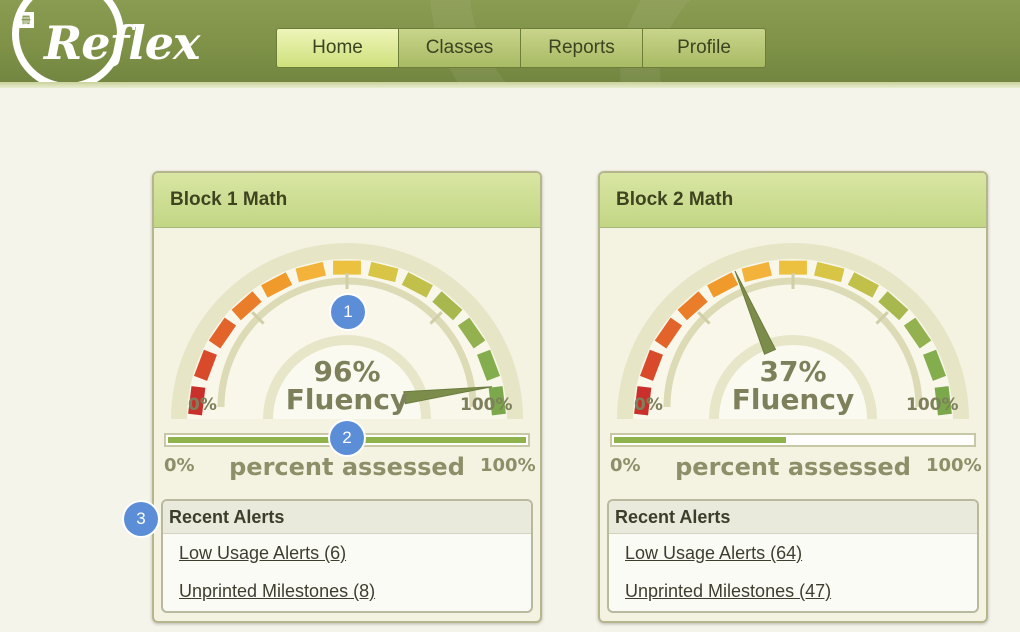 Image resolution: width=1020 pixels, height=632 pixels. I want to click on logo-label: Reflex, so click(122, 43).